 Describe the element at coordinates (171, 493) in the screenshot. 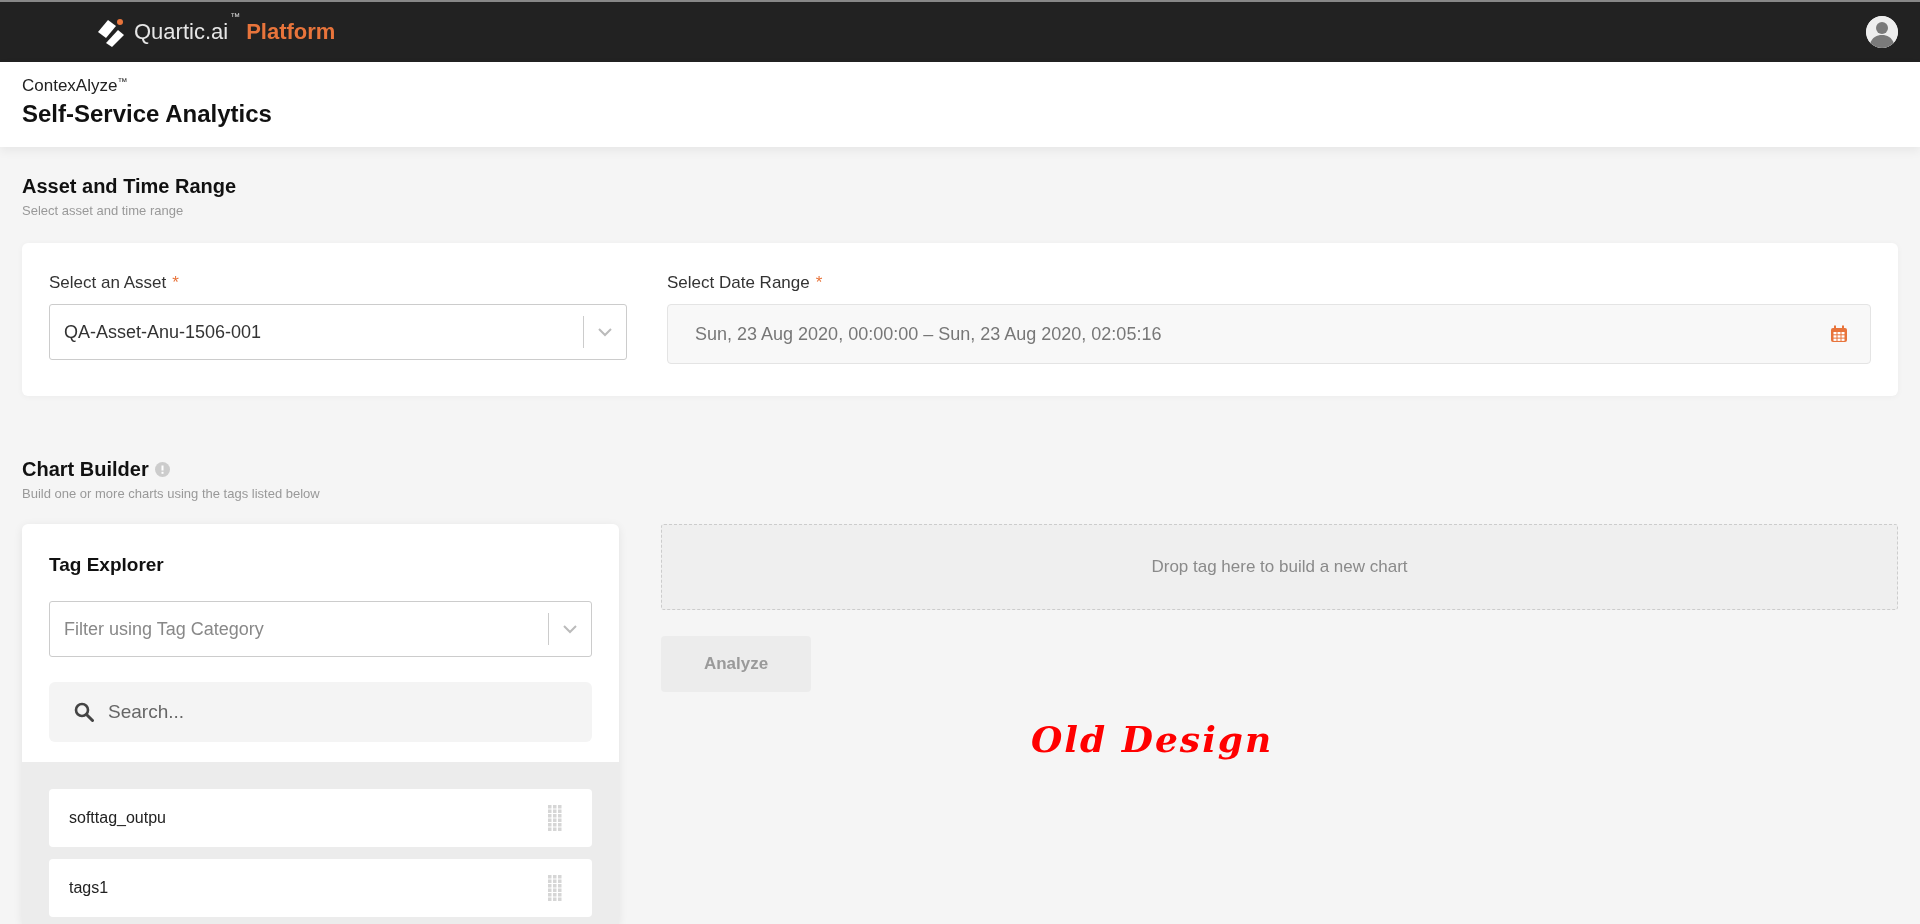

I see `section-subtitle: Build one or more charts using the tags listed below` at that location.